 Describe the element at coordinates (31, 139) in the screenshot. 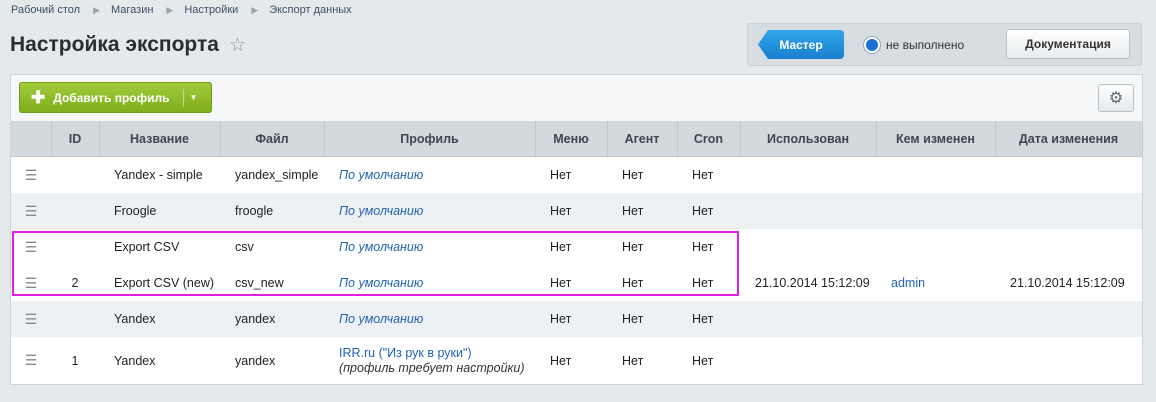

I see `col-header-drag` at that location.